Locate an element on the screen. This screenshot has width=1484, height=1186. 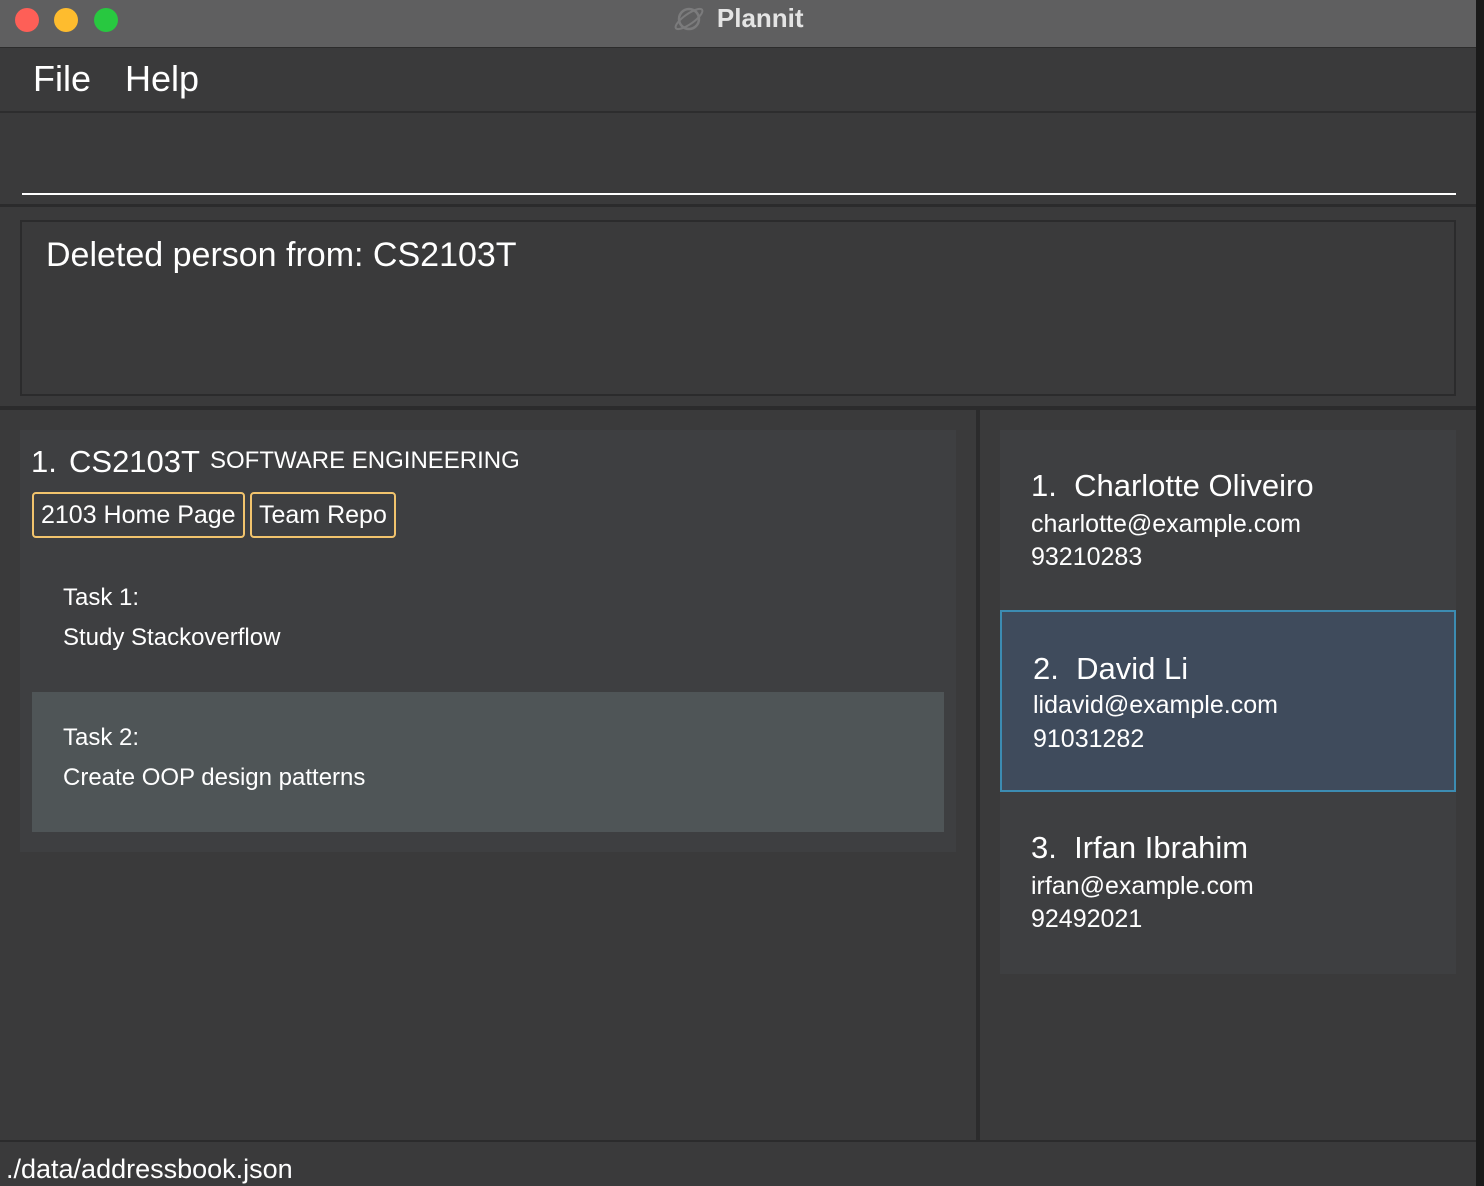
person-phone: 91031282 is located at coordinates (1089, 739).